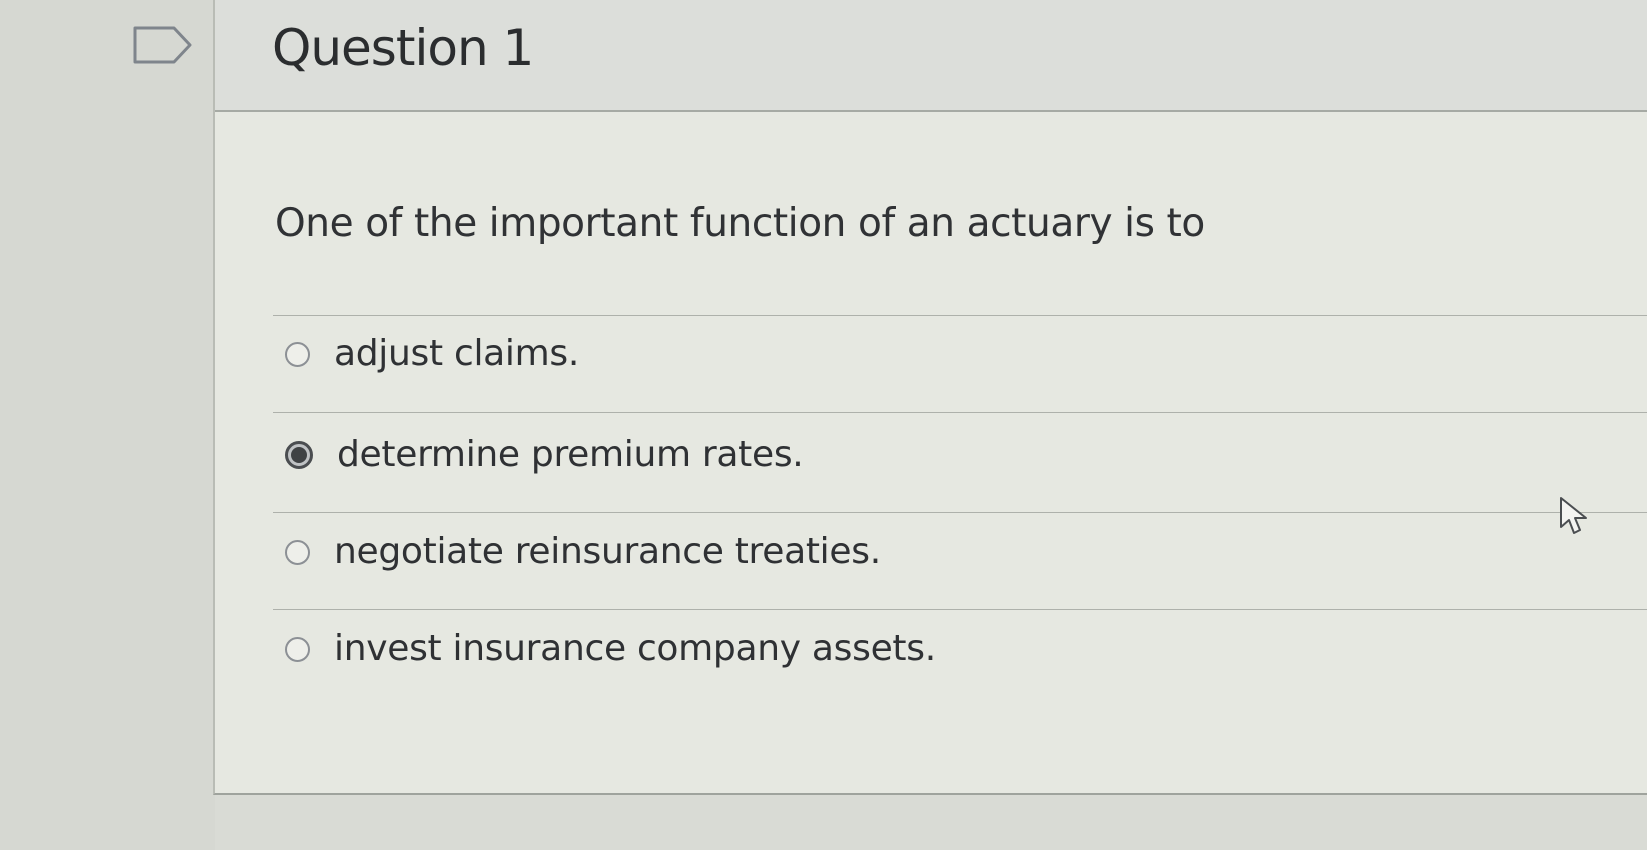 This screenshot has height=850, width=1647. Describe the element at coordinates (107, 425) in the screenshot. I see `left-gutter` at that location.